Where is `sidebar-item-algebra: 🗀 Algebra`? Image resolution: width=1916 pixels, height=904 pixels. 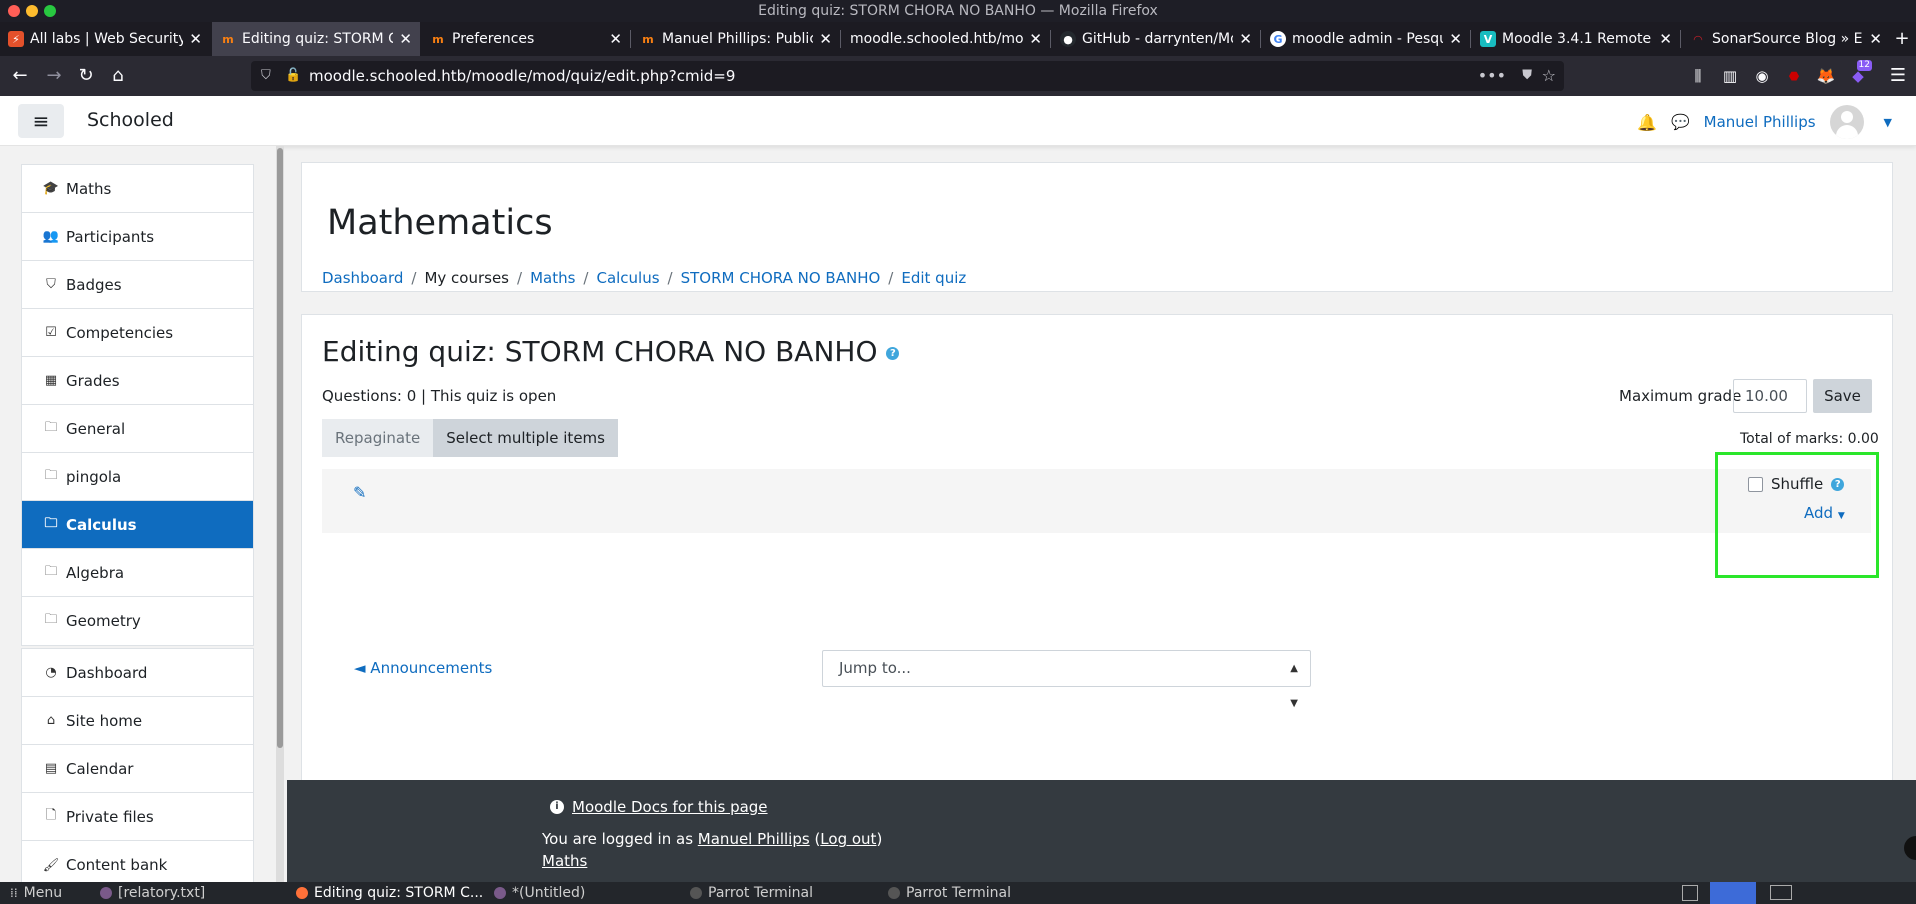
sidebar-item-algebra: 🗀 Algebra is located at coordinates (137, 573).